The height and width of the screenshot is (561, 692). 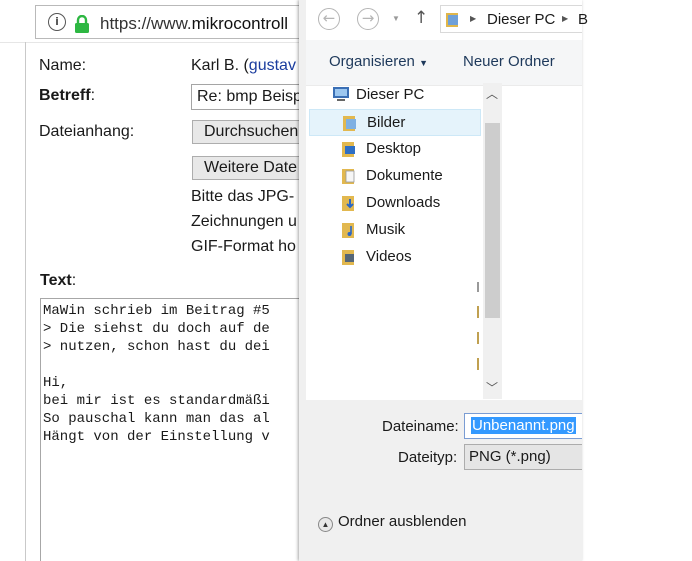 I want to click on tree-item-videos: Videos, so click(x=395, y=257).